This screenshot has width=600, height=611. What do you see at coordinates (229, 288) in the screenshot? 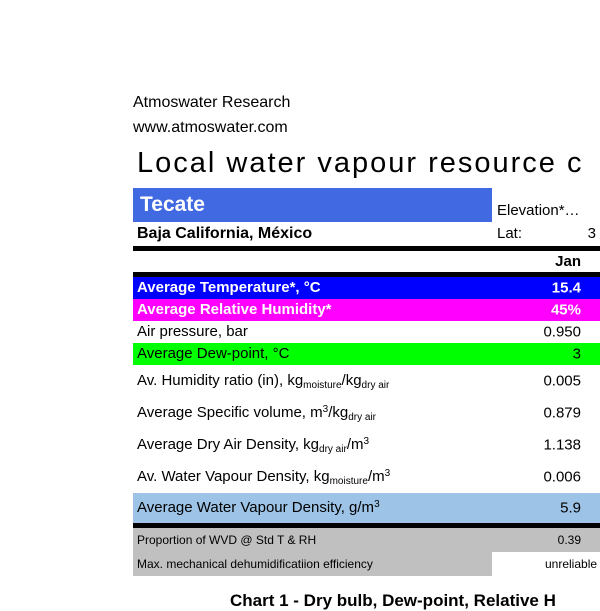
I see `row-label: Average Temperature*, °C` at bounding box center [229, 288].